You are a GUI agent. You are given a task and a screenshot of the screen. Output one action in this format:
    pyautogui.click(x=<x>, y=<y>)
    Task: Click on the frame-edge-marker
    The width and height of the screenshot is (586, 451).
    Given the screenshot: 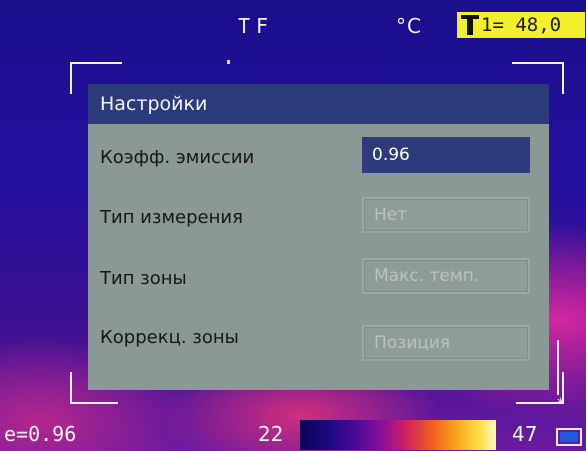 What is the action you would take?
    pyautogui.click(x=558, y=367)
    